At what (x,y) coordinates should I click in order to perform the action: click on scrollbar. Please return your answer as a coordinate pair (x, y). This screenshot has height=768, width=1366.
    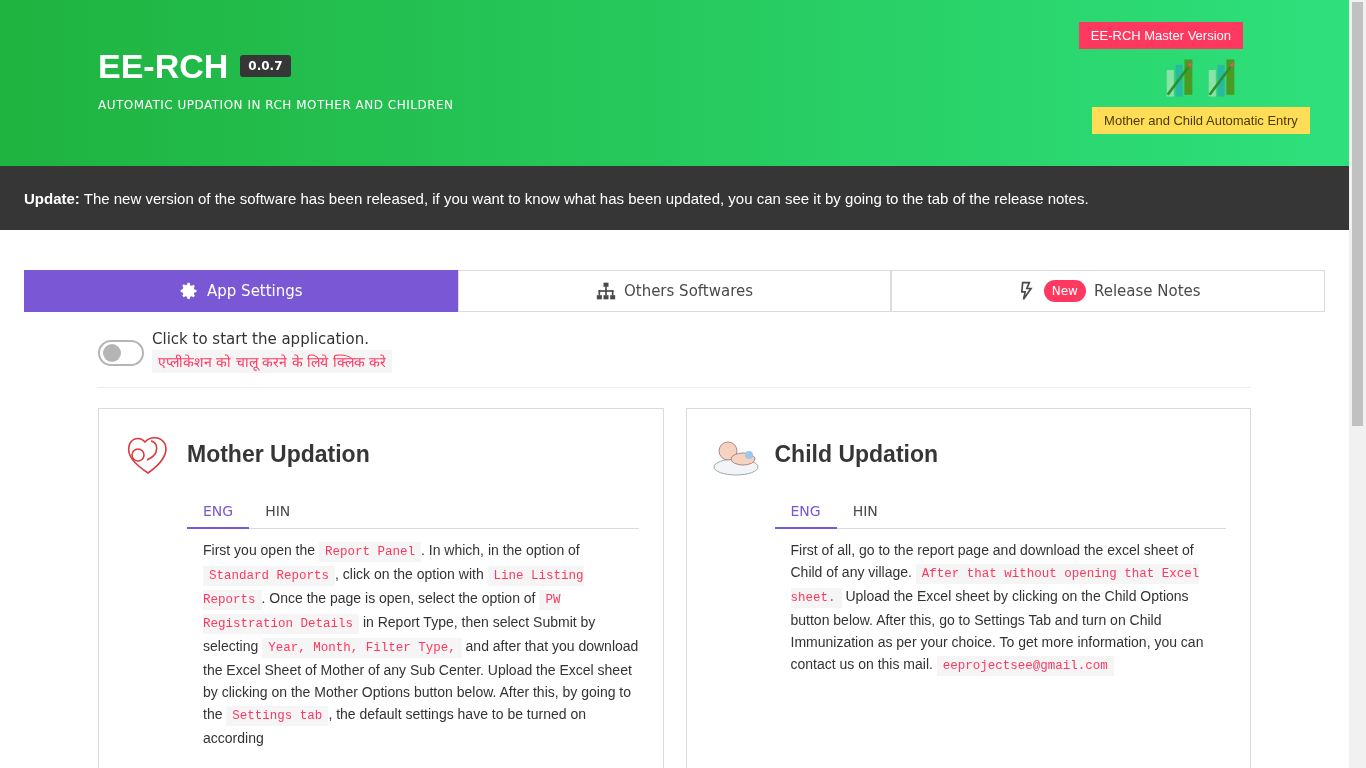
    Looking at the image, I should click on (1357, 384).